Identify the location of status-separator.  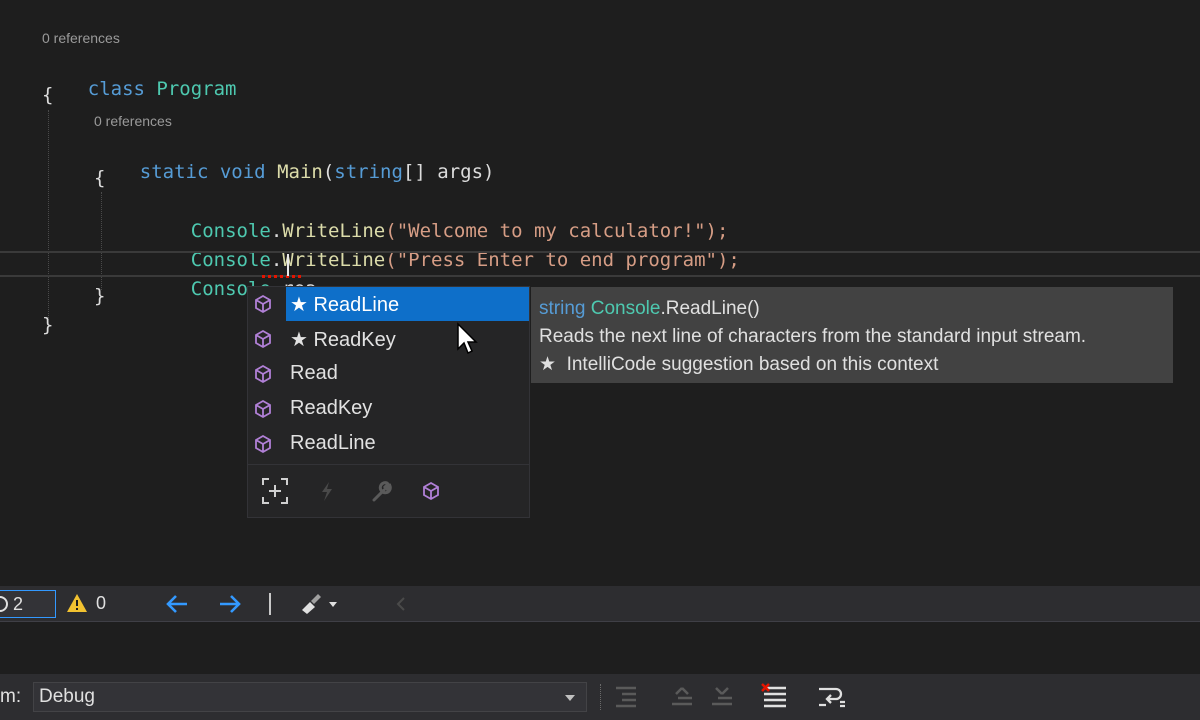
(270, 604).